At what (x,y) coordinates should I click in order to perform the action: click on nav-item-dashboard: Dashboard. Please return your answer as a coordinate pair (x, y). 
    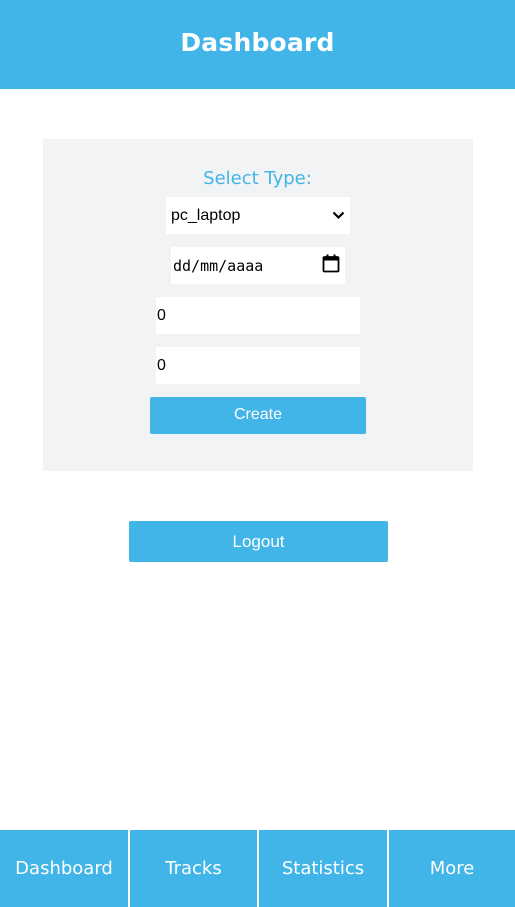
    Looking at the image, I should click on (64, 868).